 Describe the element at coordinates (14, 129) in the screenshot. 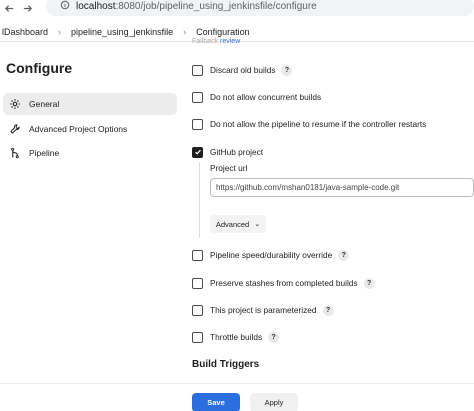

I see `wrench-icon` at that location.